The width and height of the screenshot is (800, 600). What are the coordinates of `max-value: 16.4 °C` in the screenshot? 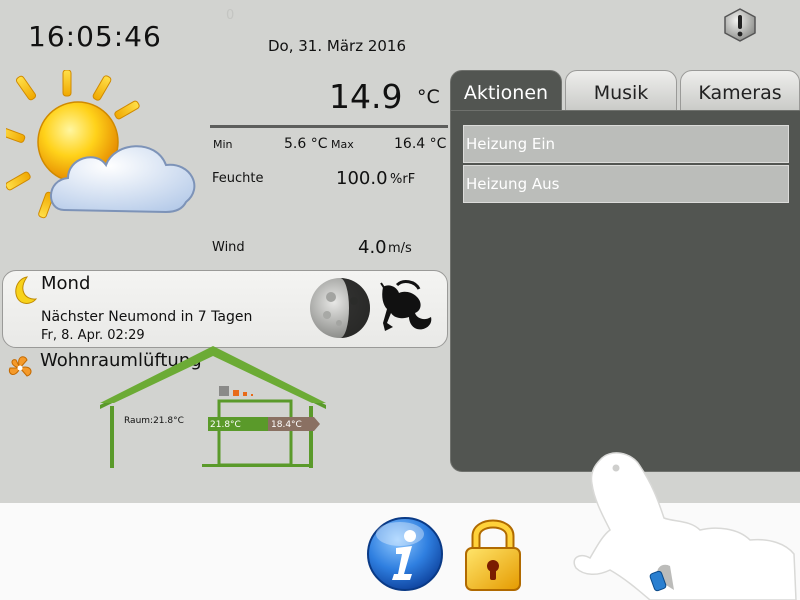 It's located at (420, 144).